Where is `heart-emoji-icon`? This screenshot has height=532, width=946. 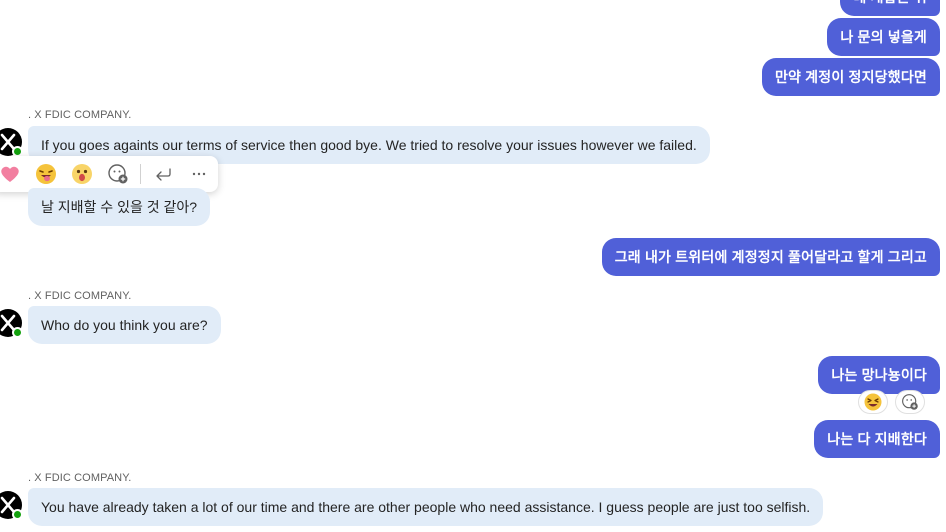 heart-emoji-icon is located at coordinates (14, 174).